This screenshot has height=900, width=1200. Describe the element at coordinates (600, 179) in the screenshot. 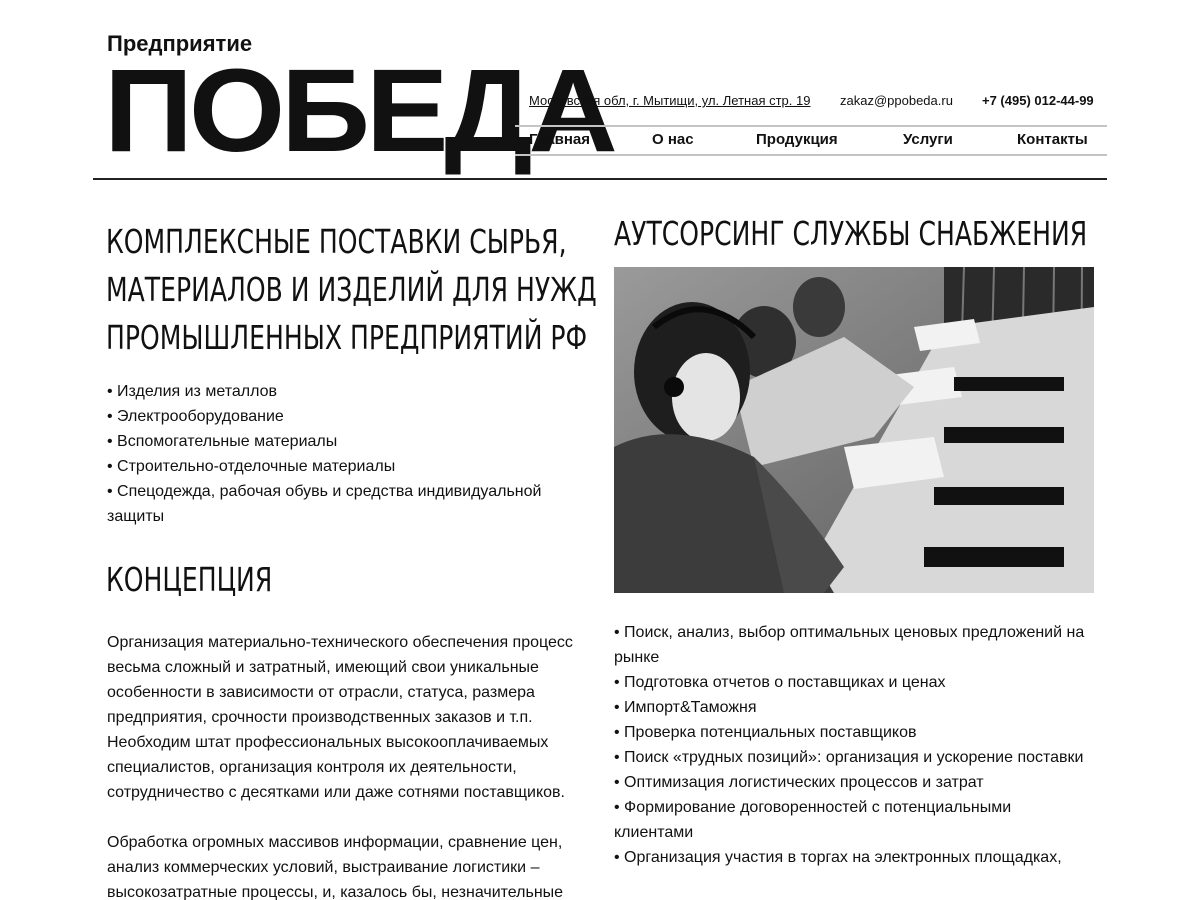

I see `header-divider` at that location.